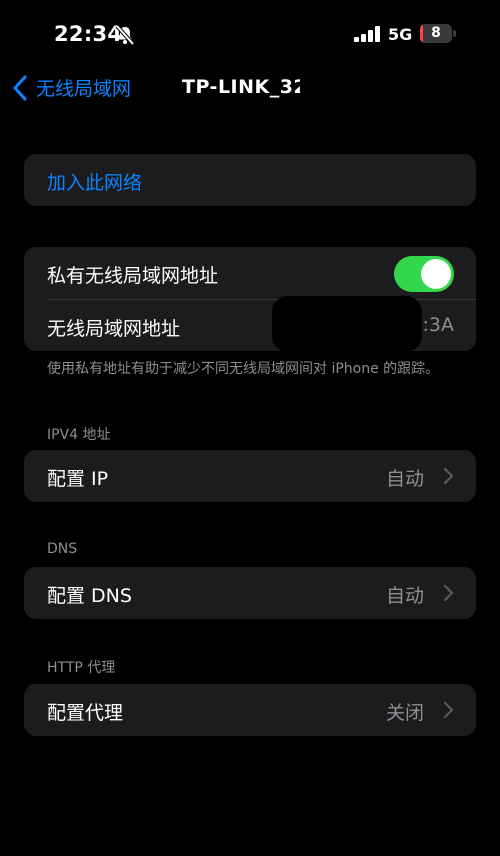 The width and height of the screenshot is (500, 856). I want to click on ipv4-group: 配置 IP 自动, so click(250, 476).